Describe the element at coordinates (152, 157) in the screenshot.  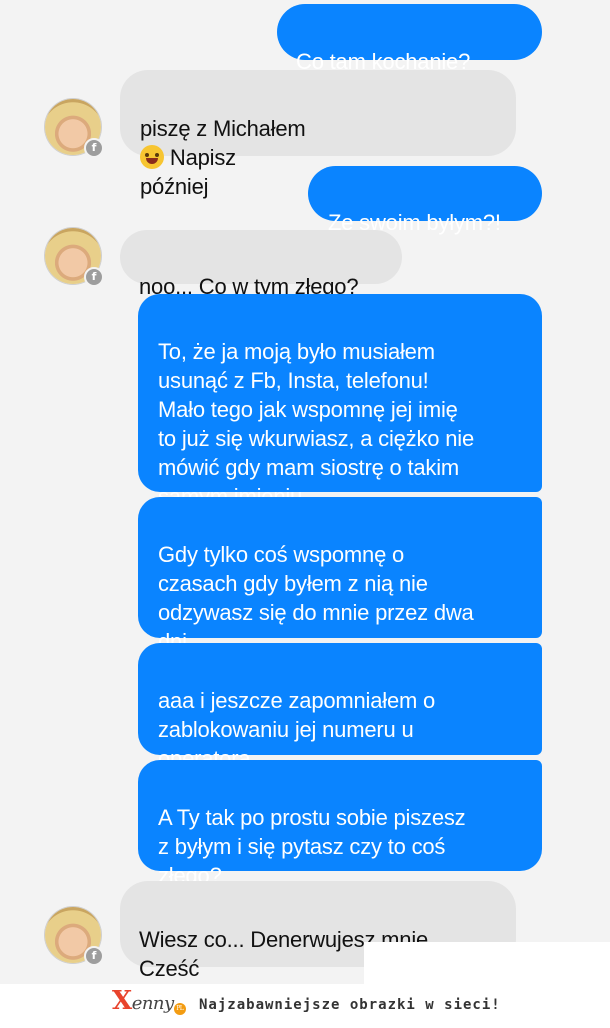
I see `crazy-face-emoji-icon` at that location.